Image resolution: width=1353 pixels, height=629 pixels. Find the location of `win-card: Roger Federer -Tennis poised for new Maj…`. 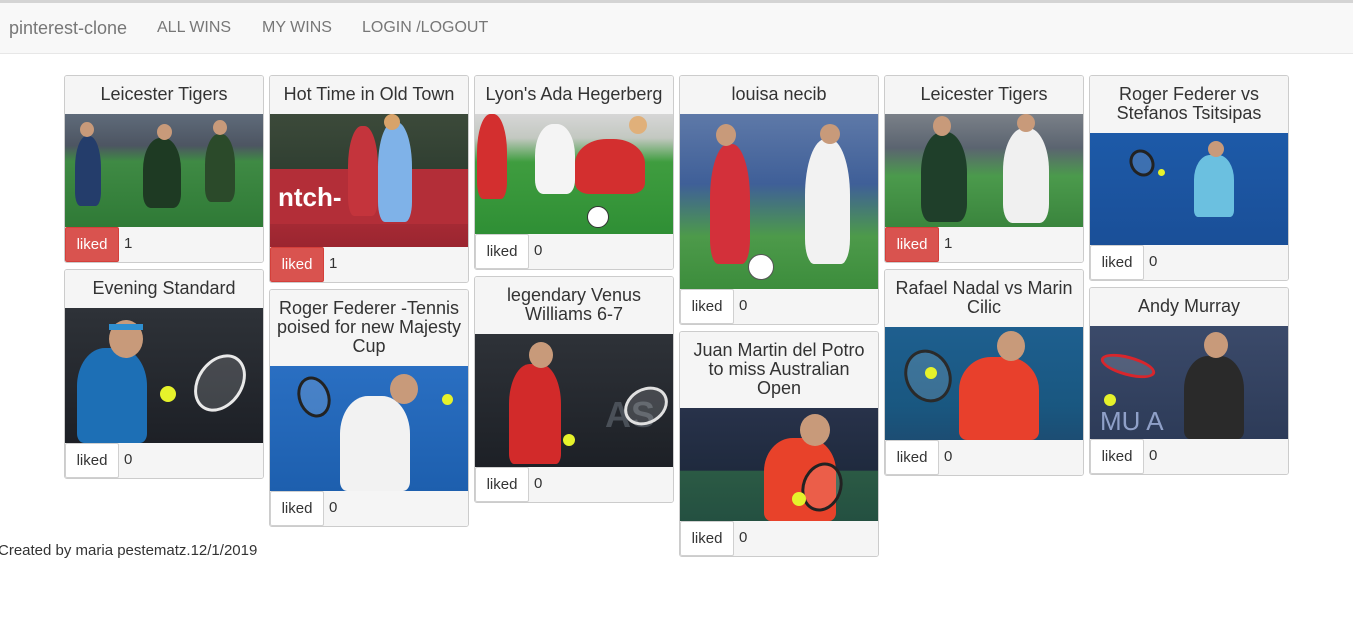

win-card: Roger Federer -Tennis poised for new Maj… is located at coordinates (369, 408).